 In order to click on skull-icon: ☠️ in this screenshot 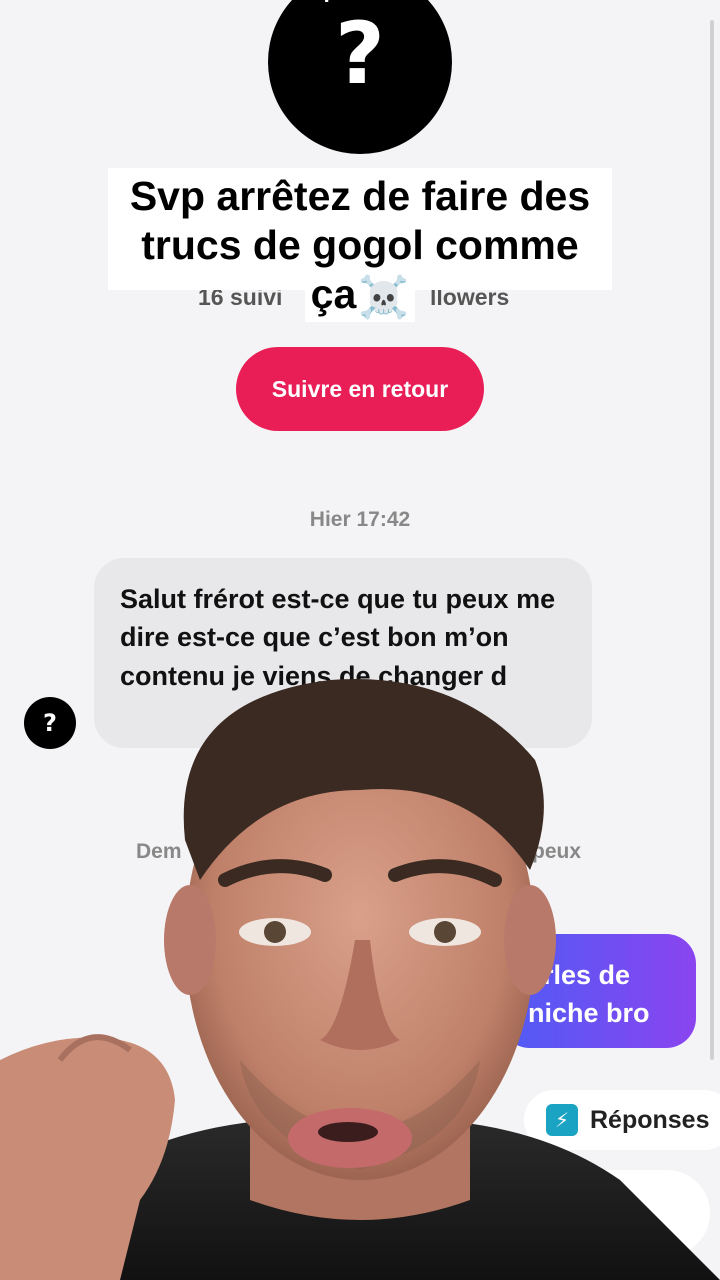, I will do `click(384, 296)`.